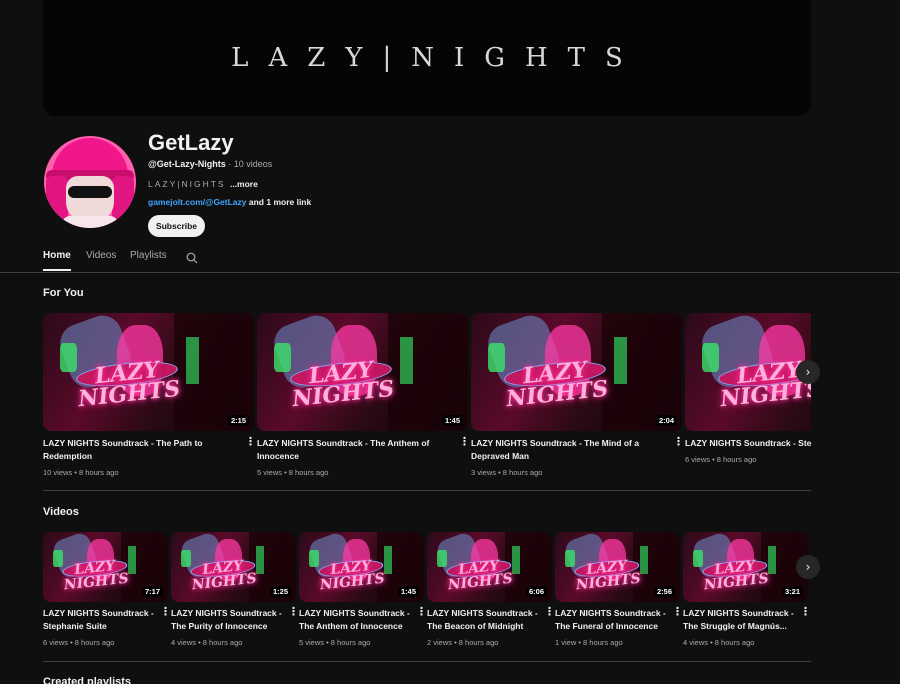  What do you see at coordinates (90, 182) in the screenshot?
I see `channel-avatar` at bounding box center [90, 182].